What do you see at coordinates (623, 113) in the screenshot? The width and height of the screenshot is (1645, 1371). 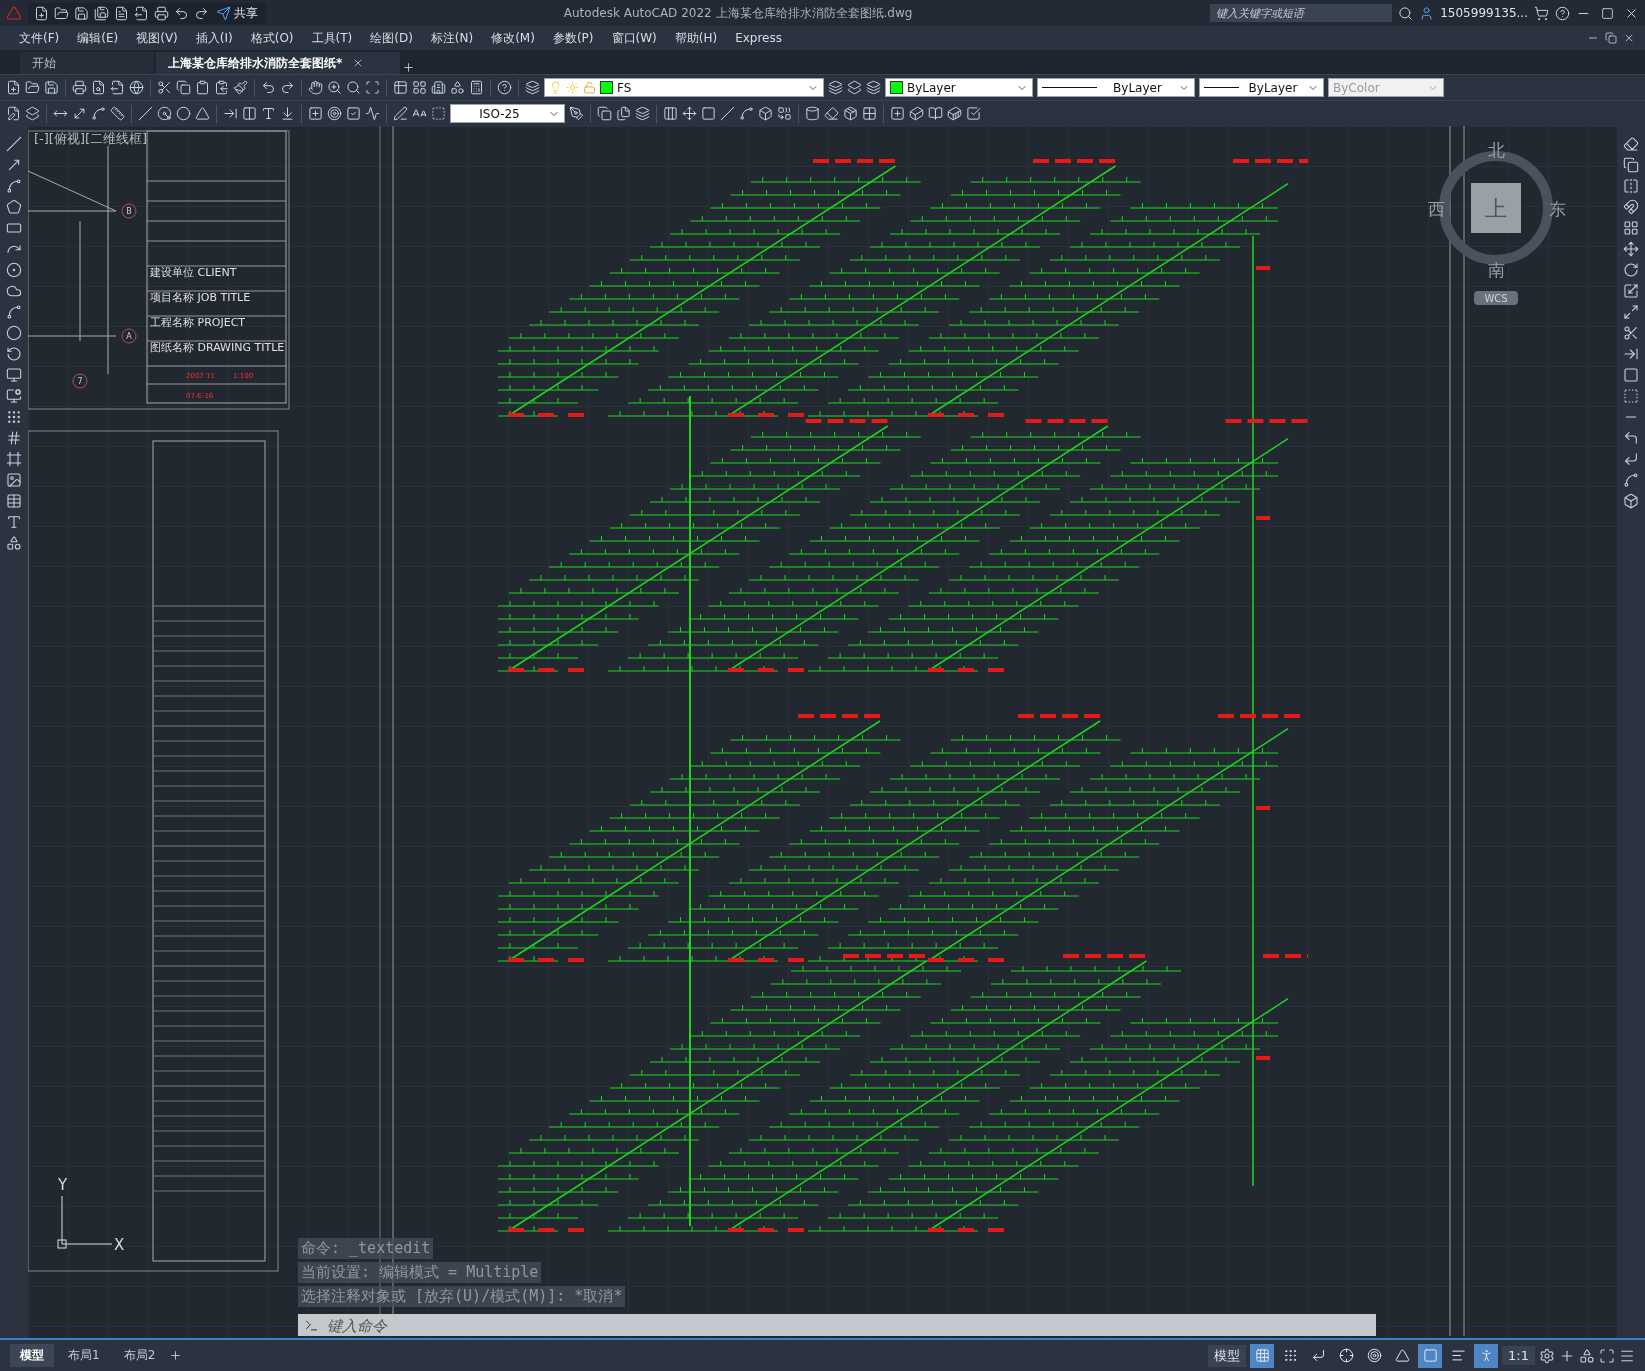 I see `files-icon` at bounding box center [623, 113].